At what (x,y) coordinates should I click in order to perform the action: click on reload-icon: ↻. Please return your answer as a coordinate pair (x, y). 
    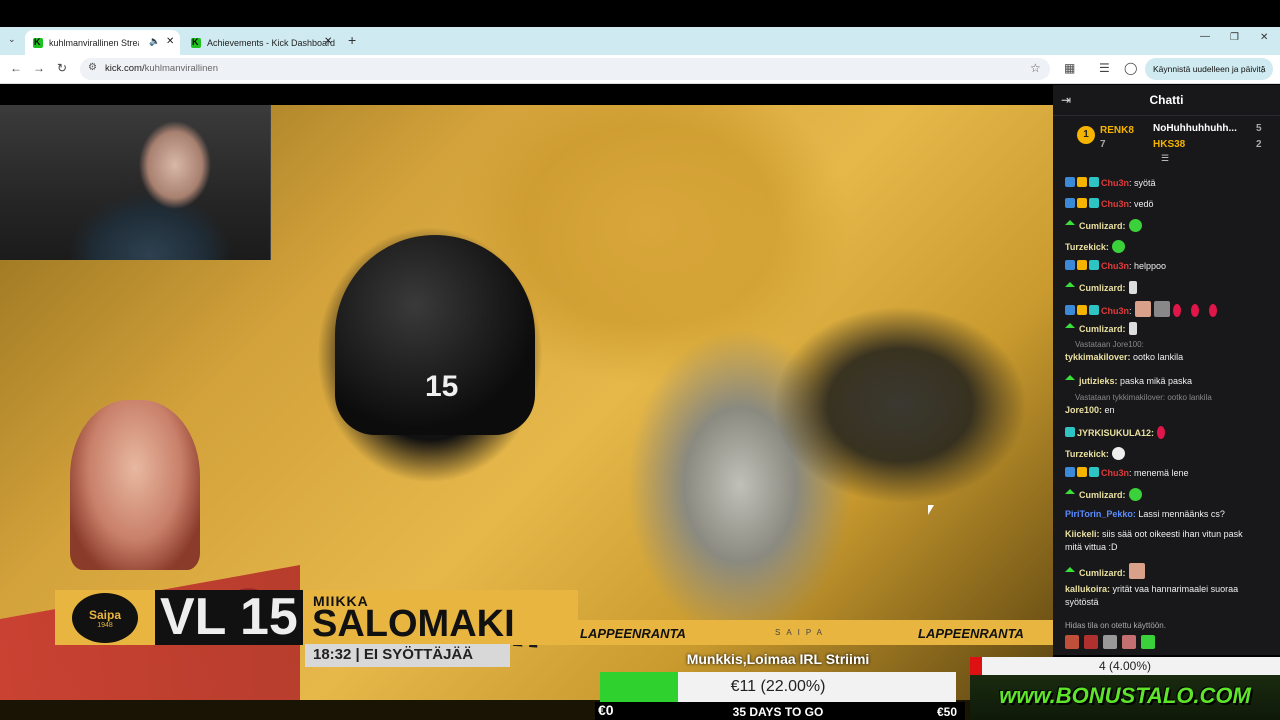
    Looking at the image, I should click on (62, 68).